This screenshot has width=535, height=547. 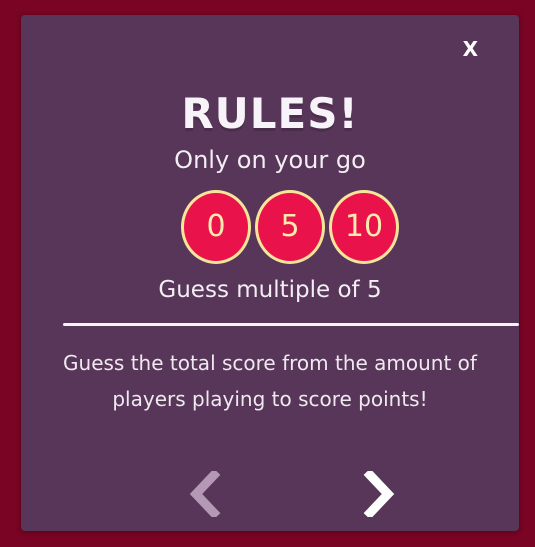 I want to click on rules-hint: Guess multiple of 5, so click(x=270, y=290).